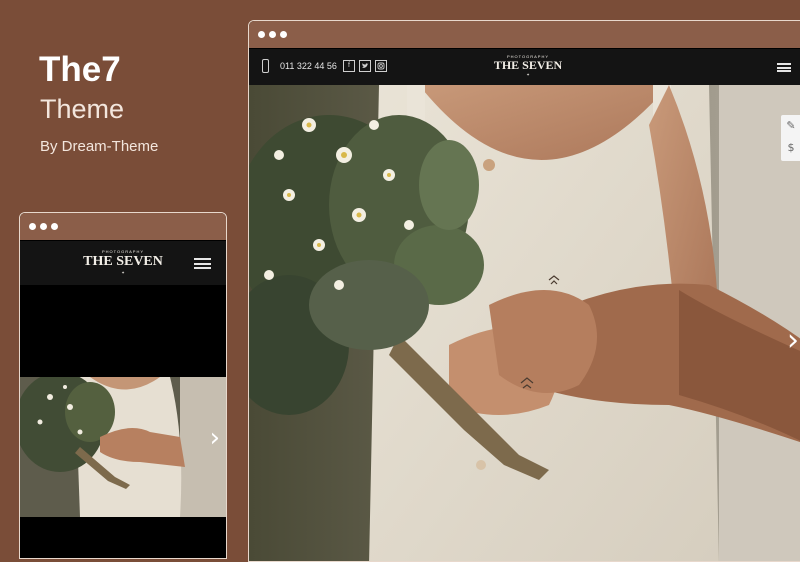  What do you see at coordinates (123, 226) in the screenshot?
I see `mobile-window-chrome` at bounding box center [123, 226].